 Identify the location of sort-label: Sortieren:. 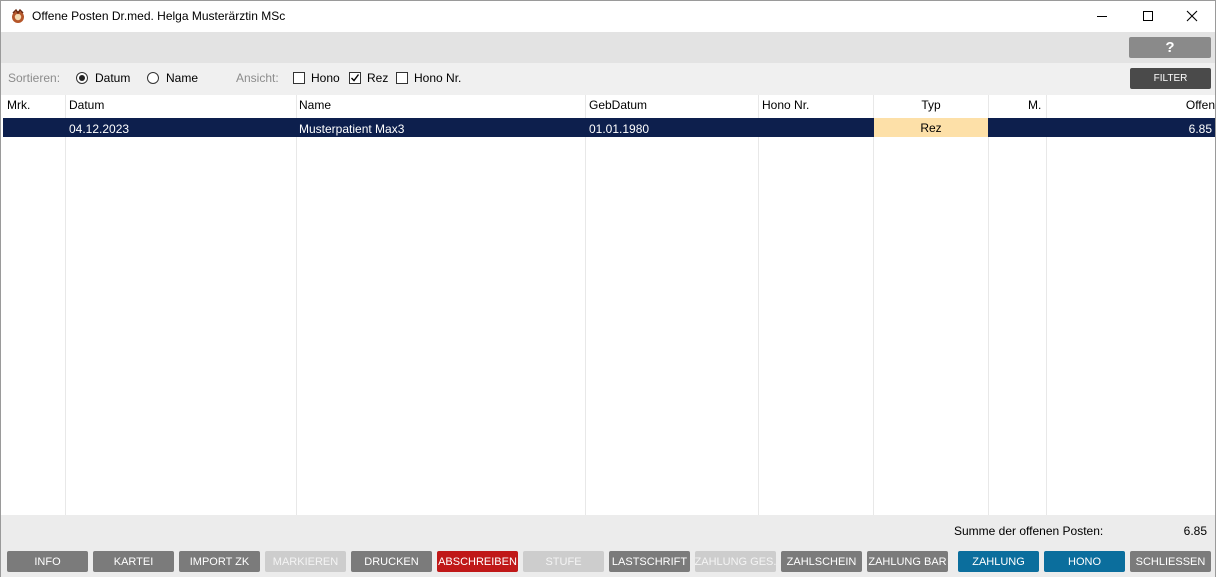
(34, 78).